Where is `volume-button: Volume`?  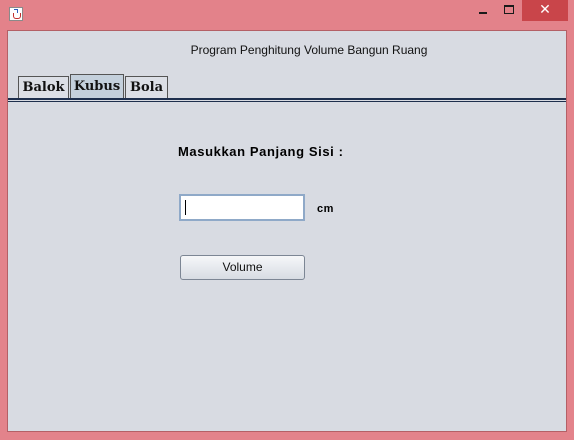
volume-button: Volume is located at coordinates (242, 267).